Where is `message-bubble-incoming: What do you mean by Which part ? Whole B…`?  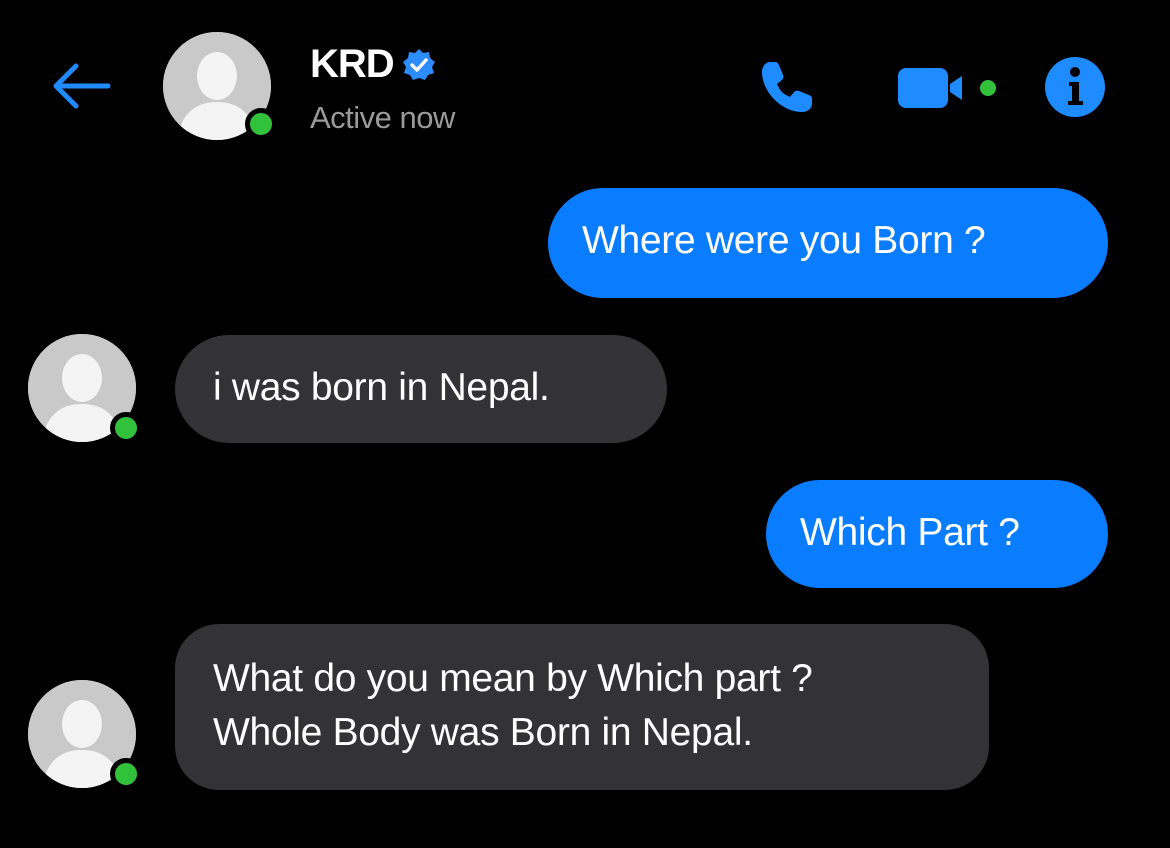 message-bubble-incoming: What do you mean by Which part ? Whole B… is located at coordinates (582, 707).